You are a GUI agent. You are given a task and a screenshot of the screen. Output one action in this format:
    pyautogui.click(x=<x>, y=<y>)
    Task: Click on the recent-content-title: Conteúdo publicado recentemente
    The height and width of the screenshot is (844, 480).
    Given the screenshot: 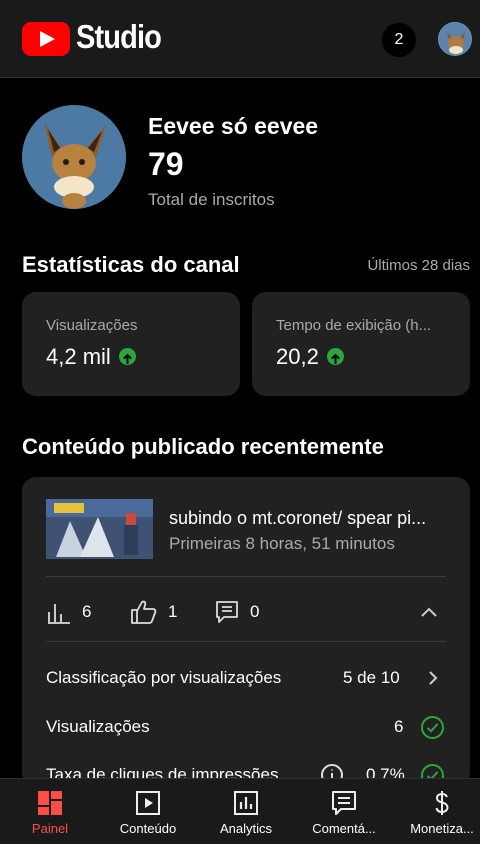 What is the action you would take?
    pyautogui.click(x=203, y=446)
    